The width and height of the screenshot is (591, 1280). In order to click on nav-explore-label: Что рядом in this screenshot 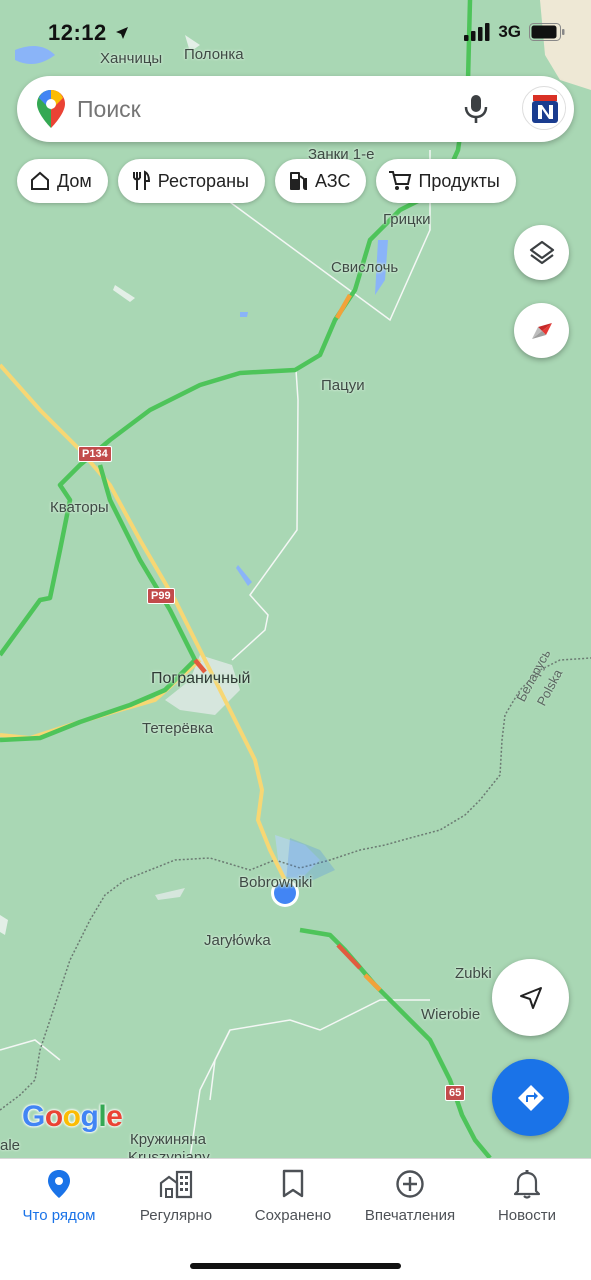, I will do `click(59, 1215)`.